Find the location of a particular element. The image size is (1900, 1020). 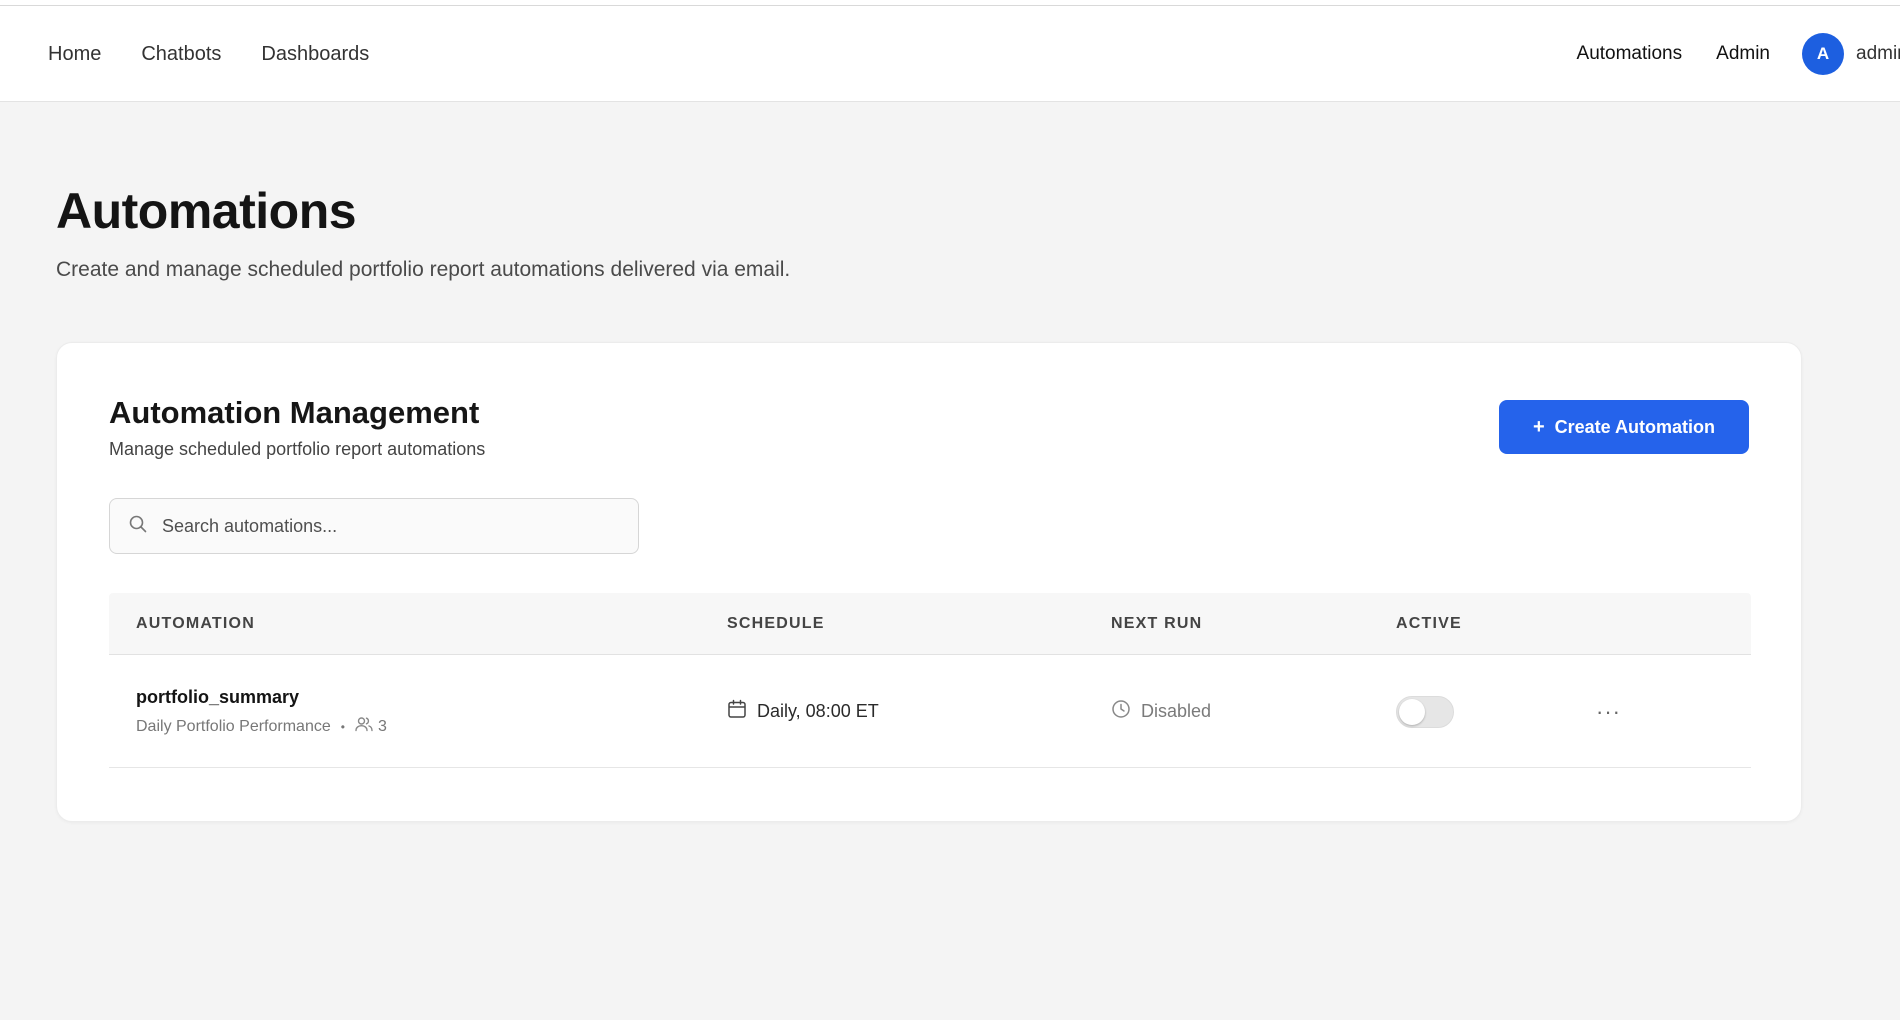

header-schedule: SCHEDULE is located at coordinates (776, 624).